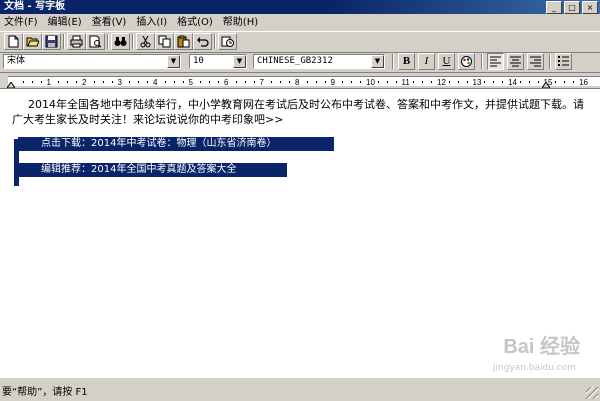 The width and height of the screenshot is (600, 401). What do you see at coordinates (534, 368) in the screenshot?
I see `watermark-url: jingyan.baidu.com` at bounding box center [534, 368].